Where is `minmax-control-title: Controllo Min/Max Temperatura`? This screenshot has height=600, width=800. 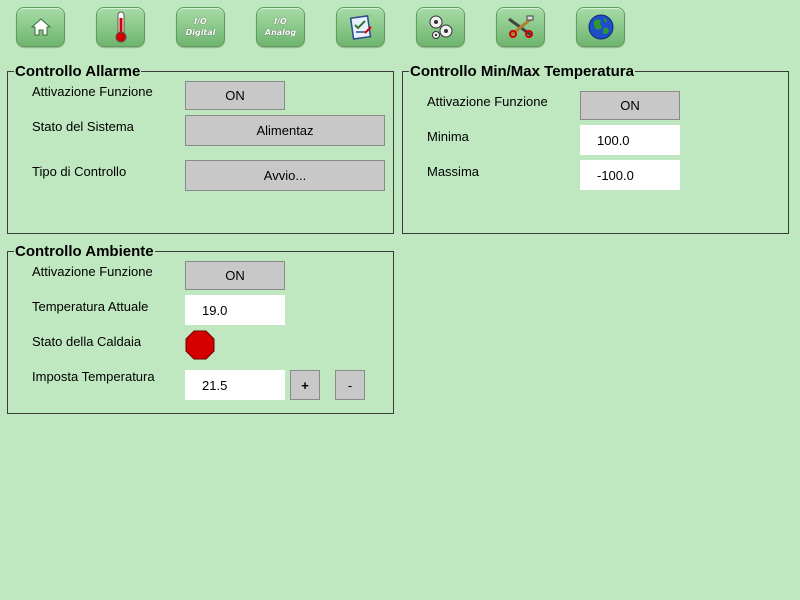
minmax-control-title: Controllo Min/Max Temperatura is located at coordinates (522, 71).